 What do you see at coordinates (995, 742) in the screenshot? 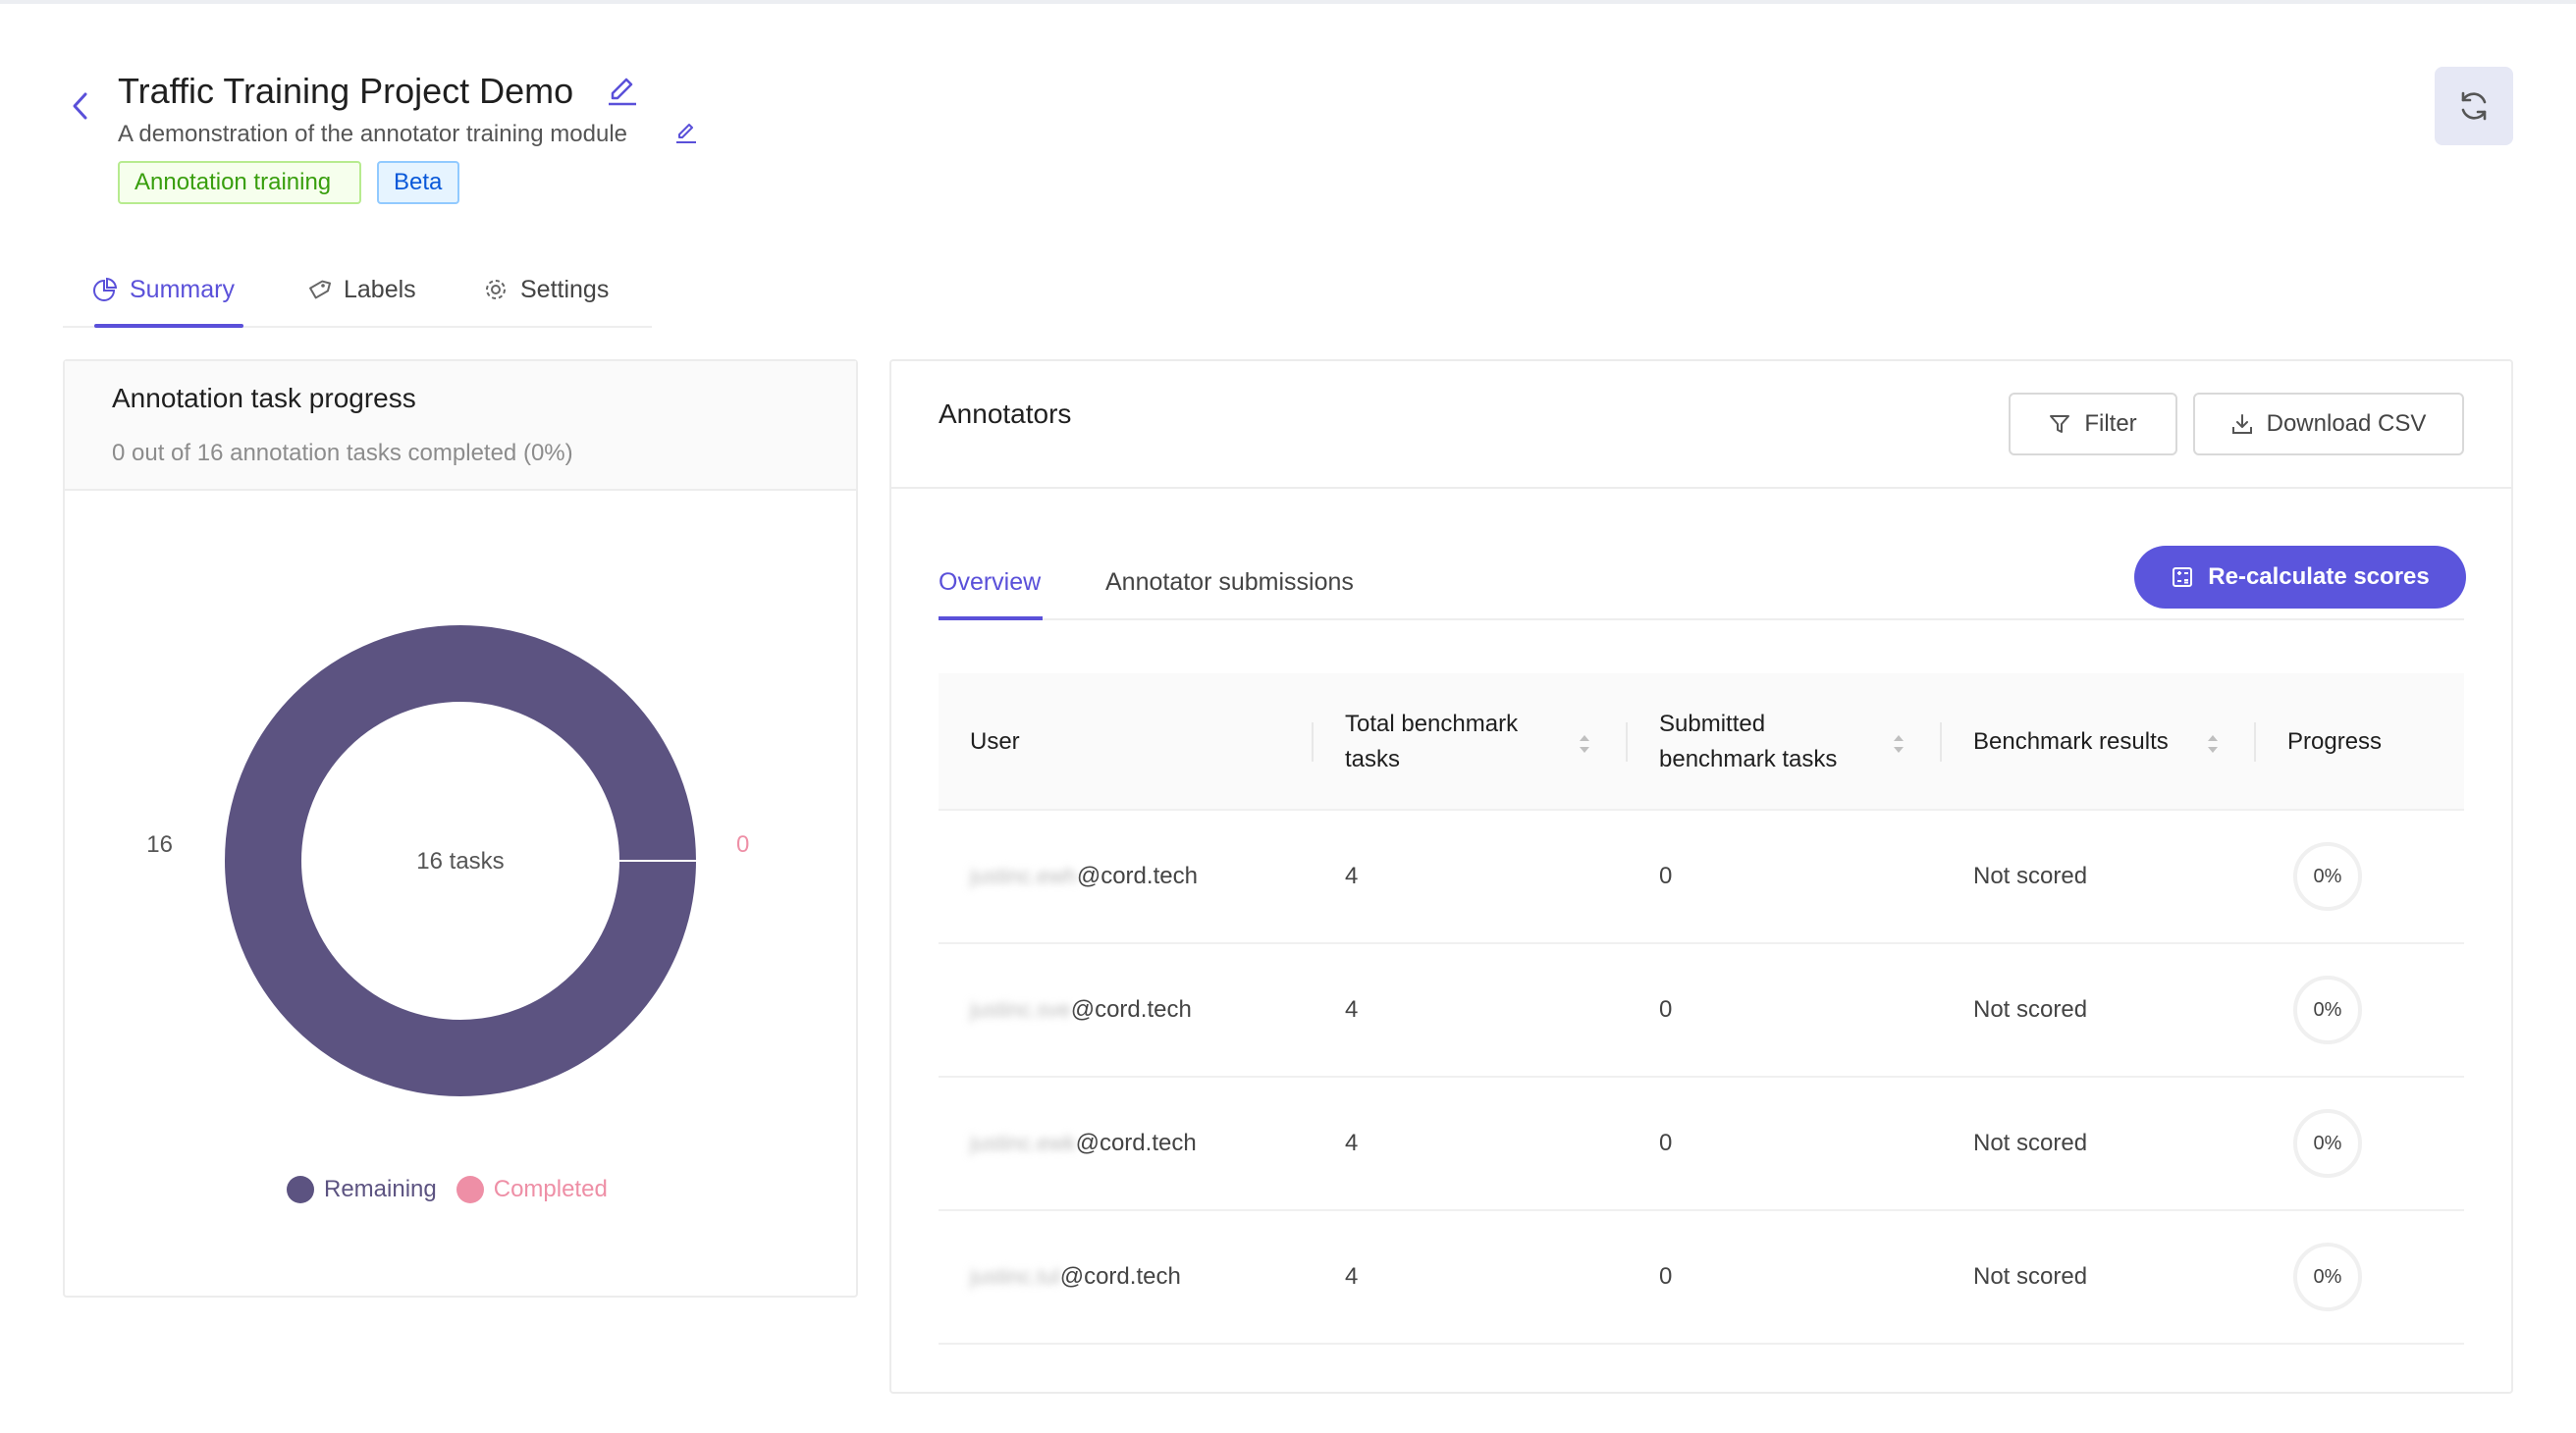
I see `column-user: User` at bounding box center [995, 742].